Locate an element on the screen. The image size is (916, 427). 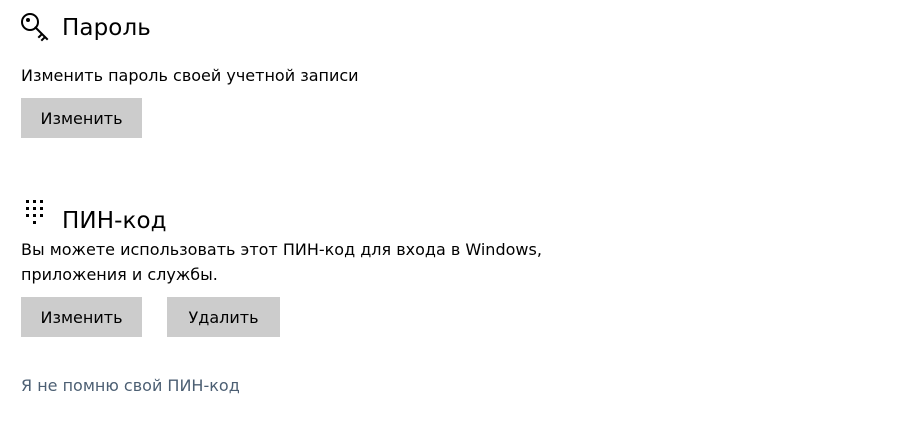
password-title: Пароль is located at coordinates (106, 28).